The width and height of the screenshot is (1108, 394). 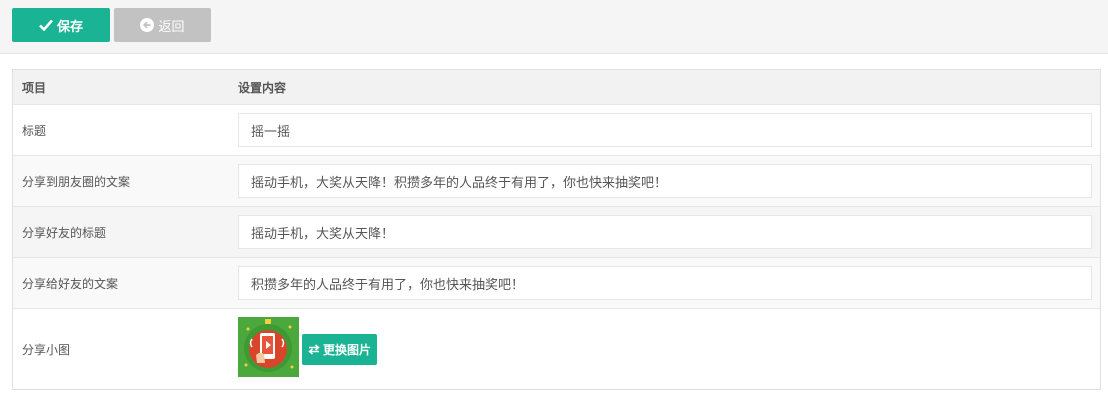 I want to click on table-row: 标题, so click(x=556, y=130).